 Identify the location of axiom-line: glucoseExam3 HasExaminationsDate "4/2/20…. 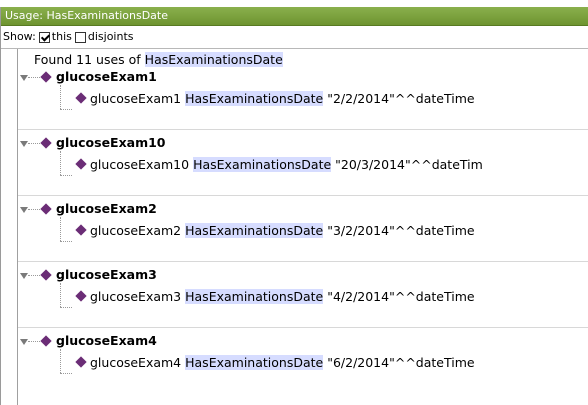
(282, 296).